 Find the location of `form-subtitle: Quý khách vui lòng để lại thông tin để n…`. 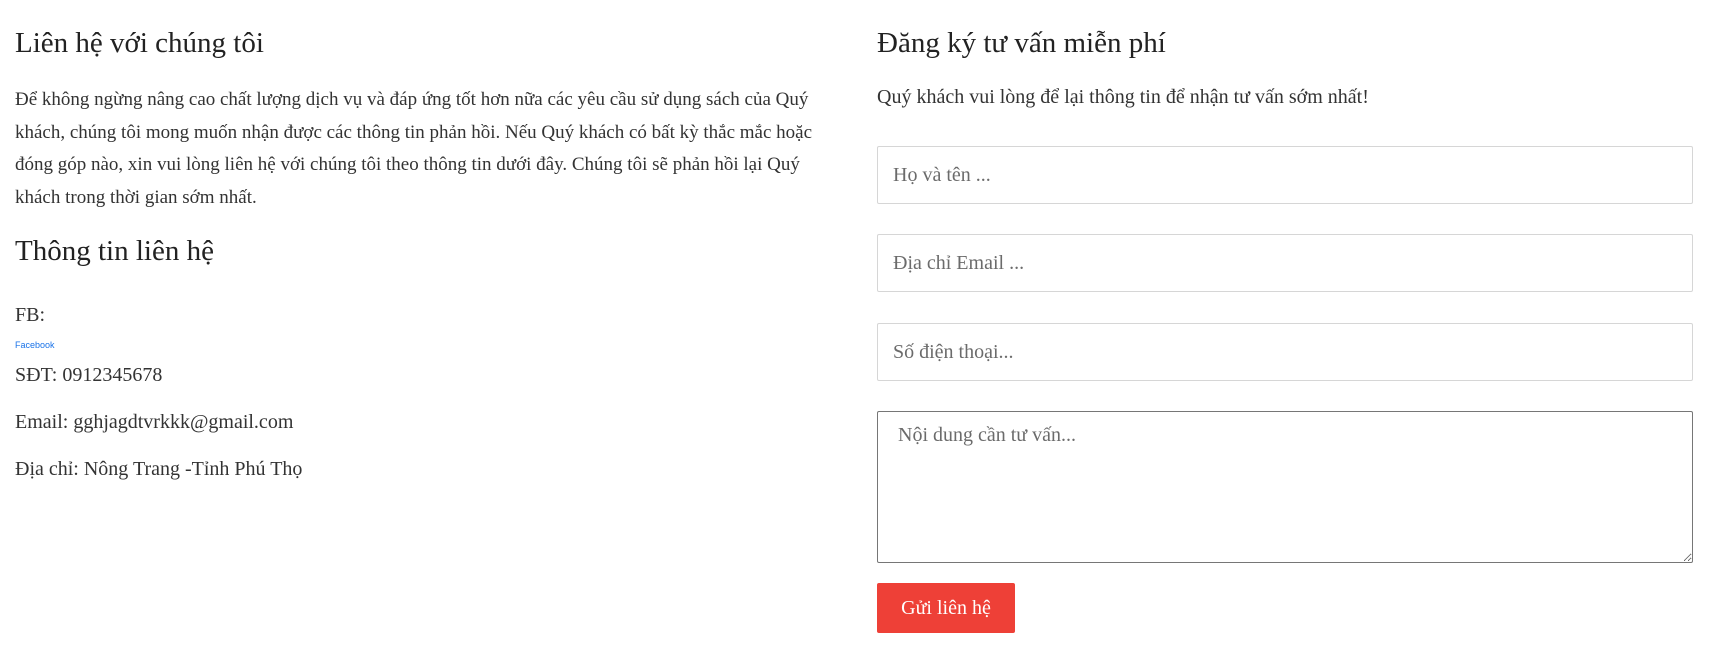

form-subtitle: Quý khách vui lòng để lại thông tin để n… is located at coordinates (1123, 97).